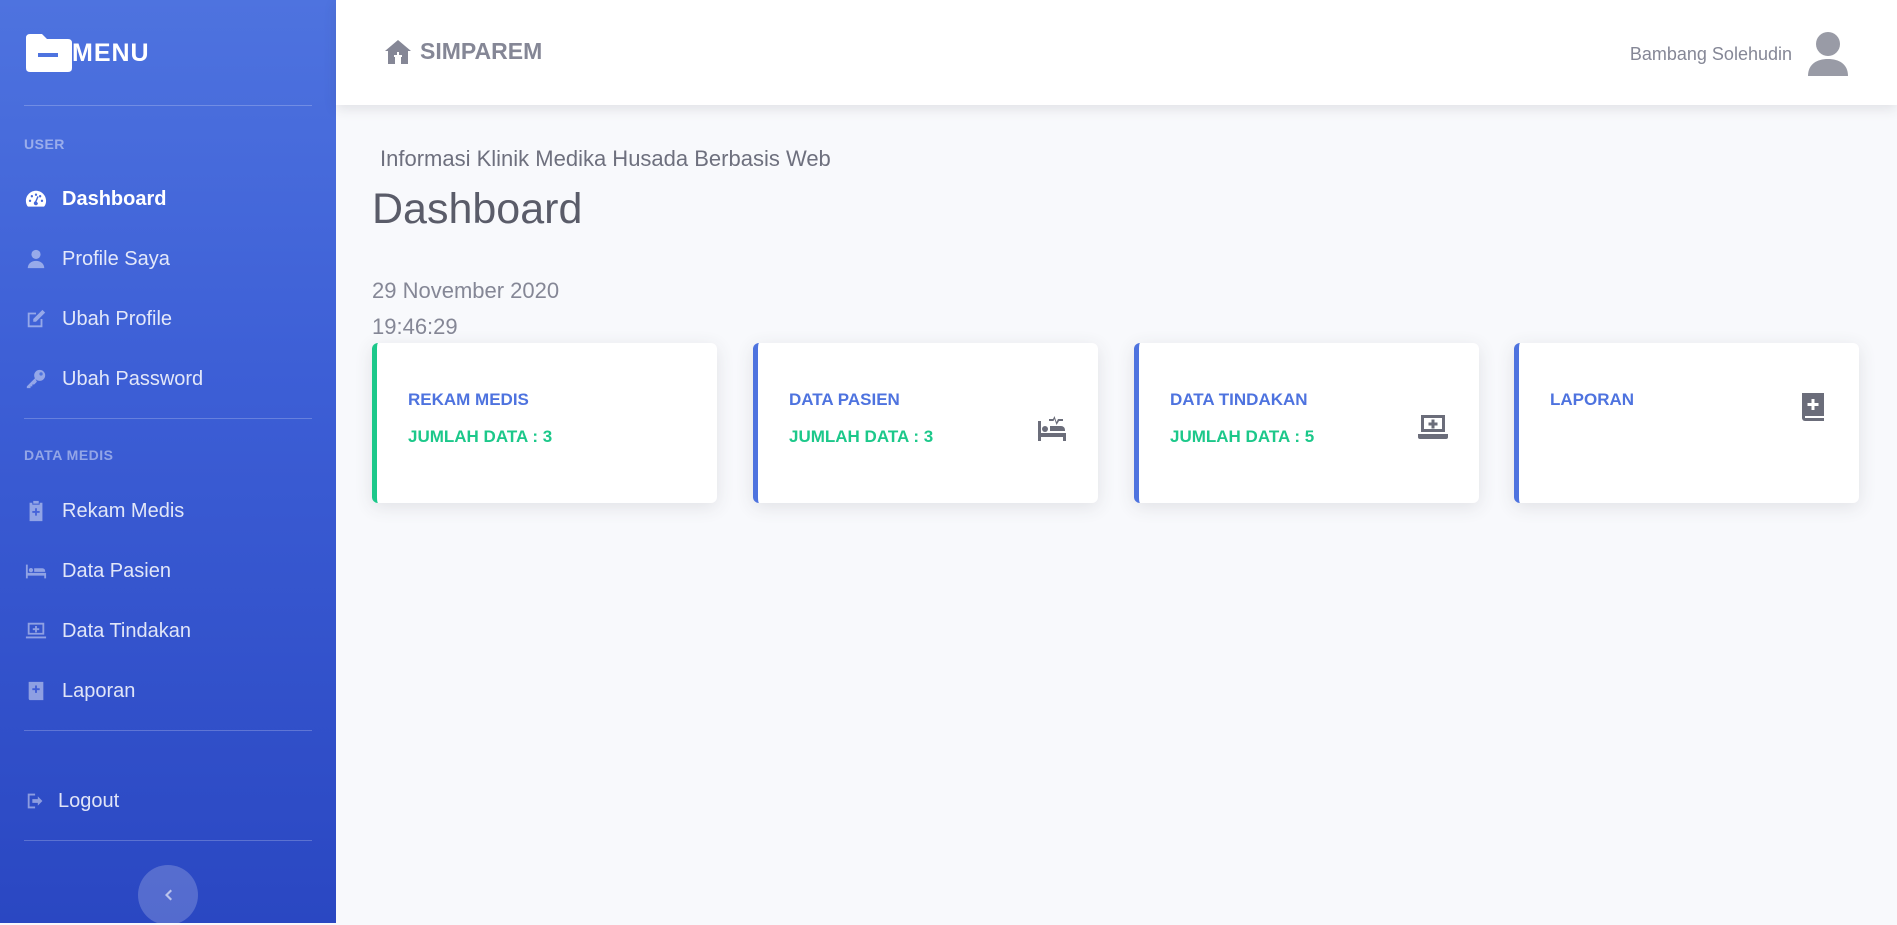 The height and width of the screenshot is (925, 1897). What do you see at coordinates (36, 801) in the screenshot?
I see `sign-out-icon` at bounding box center [36, 801].